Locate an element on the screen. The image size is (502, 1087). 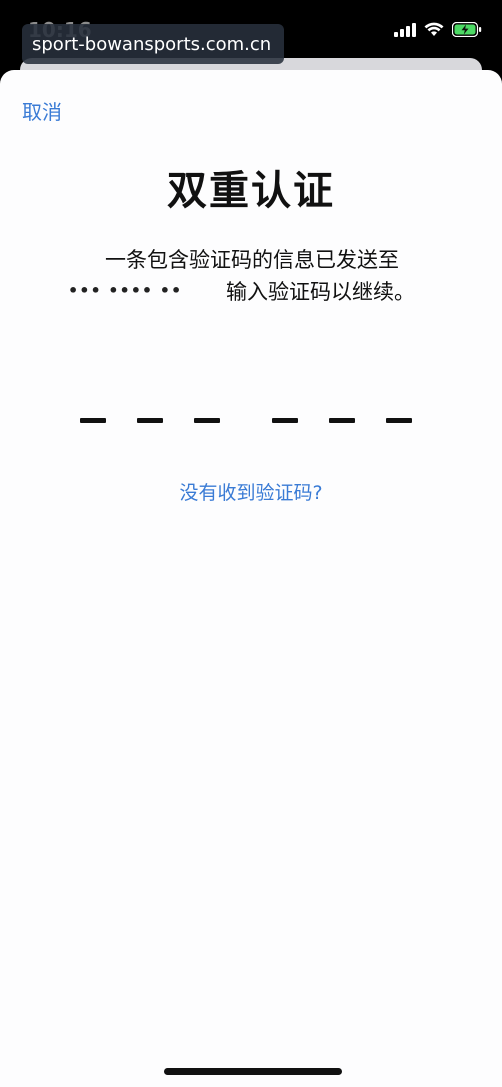
home-indicator is located at coordinates (253, 1071).